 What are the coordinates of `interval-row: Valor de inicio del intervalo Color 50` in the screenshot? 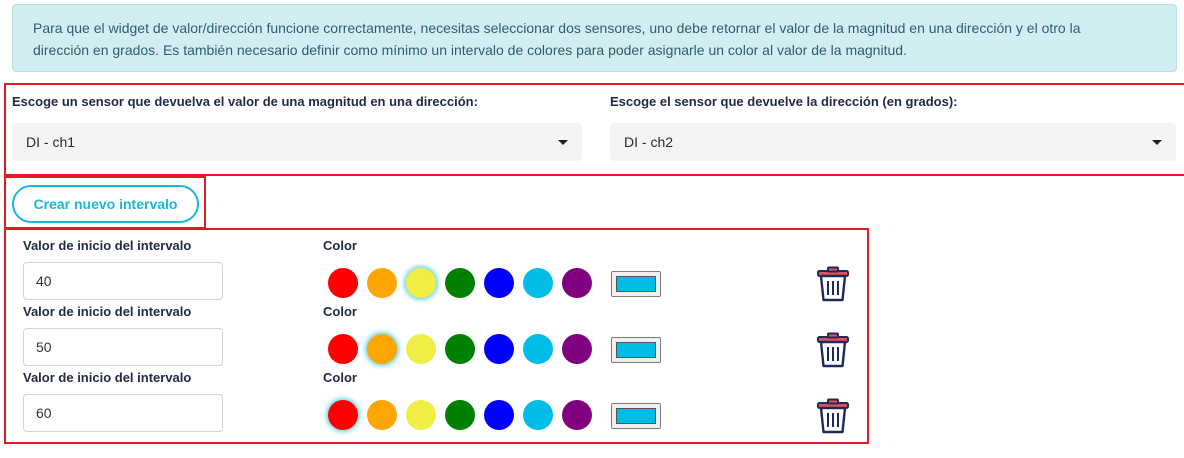 It's located at (436, 337).